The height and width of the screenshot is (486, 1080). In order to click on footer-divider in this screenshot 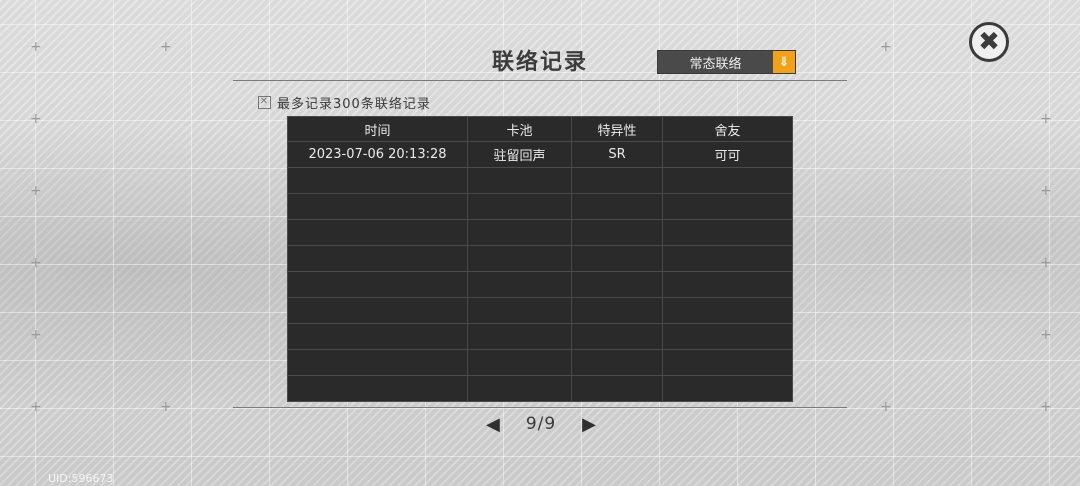, I will do `click(540, 407)`.